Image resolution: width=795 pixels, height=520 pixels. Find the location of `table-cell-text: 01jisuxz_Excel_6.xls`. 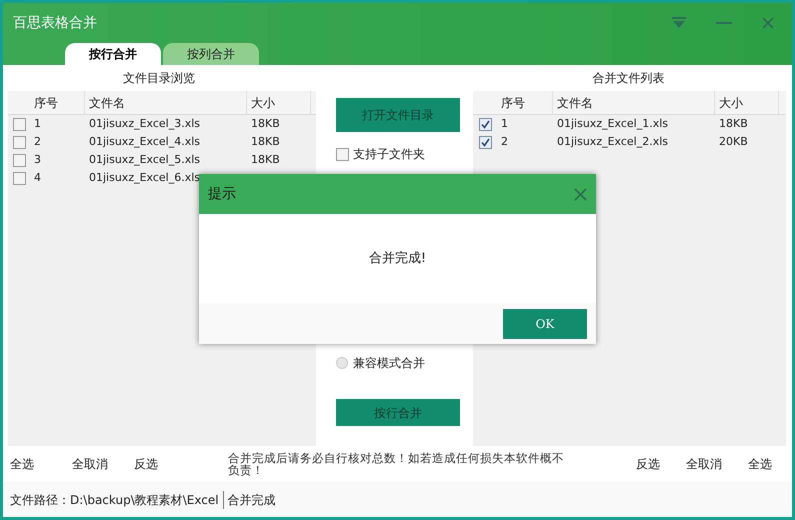

table-cell-text: 01jisuxz_Excel_6.xls is located at coordinates (144, 177).